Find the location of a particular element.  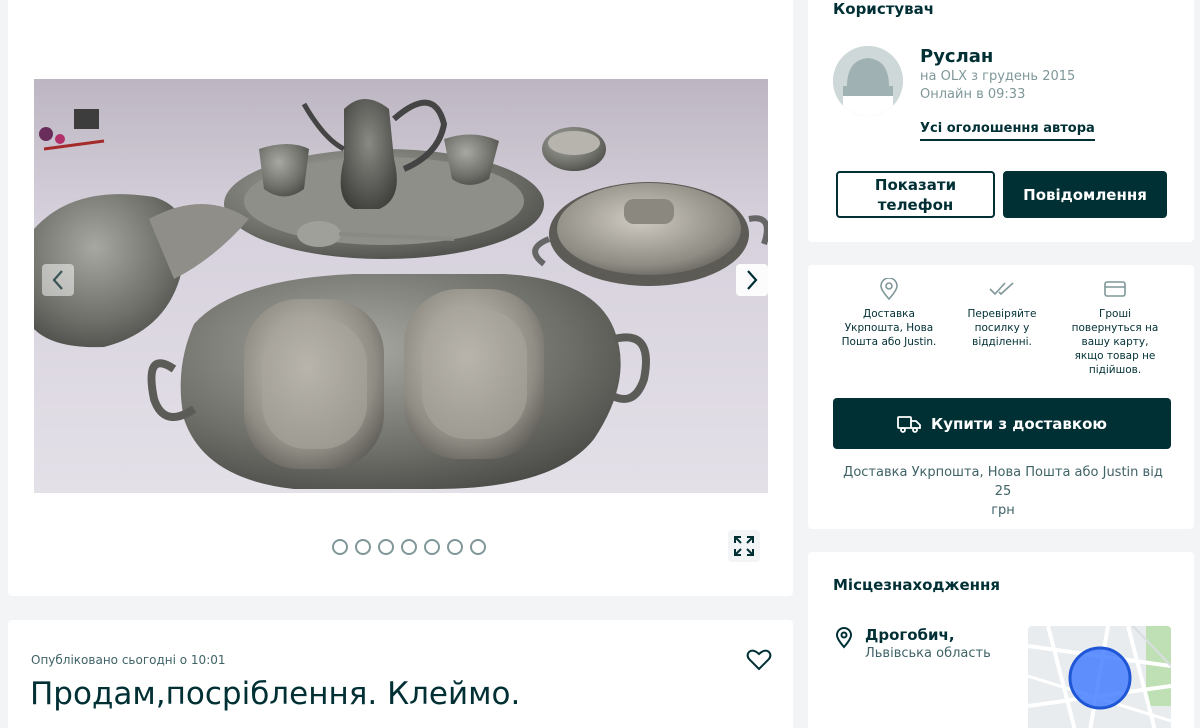

feature-text-line: посилку у is located at coordinates (1002, 328).